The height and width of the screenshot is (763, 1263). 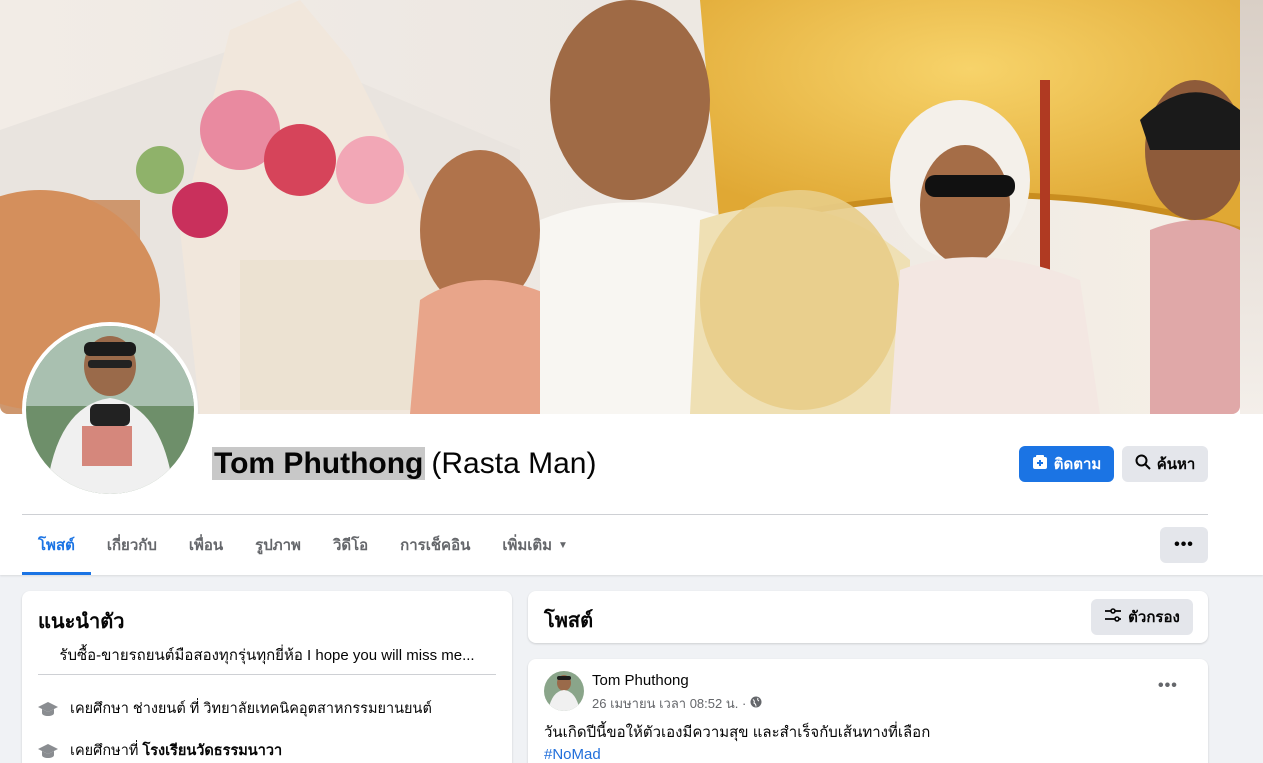 I want to click on tab-checkins-label: การเช็คอิน, so click(x=435, y=545).